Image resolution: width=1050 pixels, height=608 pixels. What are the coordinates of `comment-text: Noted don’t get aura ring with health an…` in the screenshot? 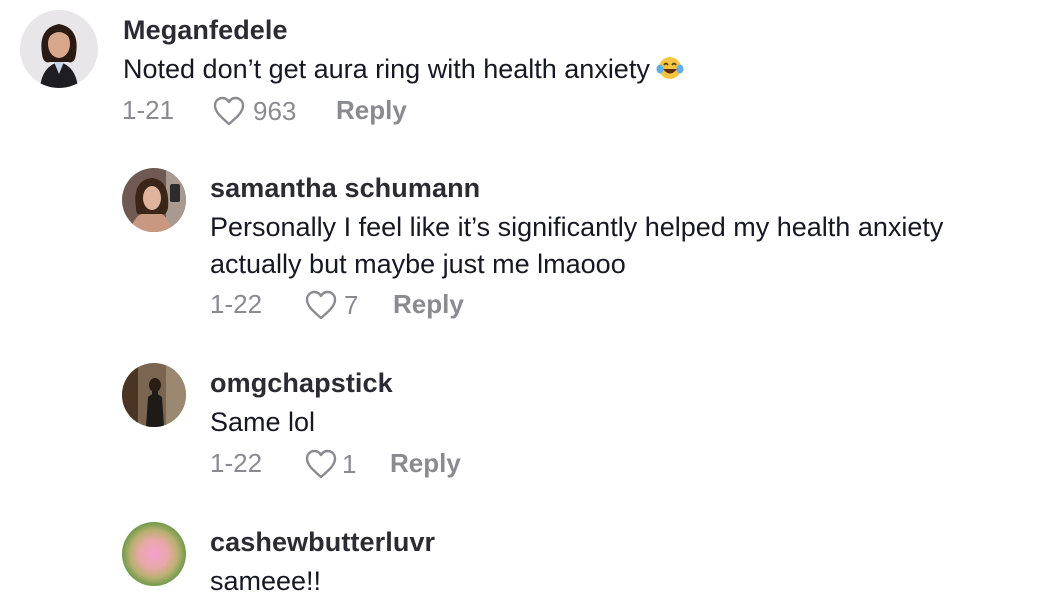 It's located at (403, 71).